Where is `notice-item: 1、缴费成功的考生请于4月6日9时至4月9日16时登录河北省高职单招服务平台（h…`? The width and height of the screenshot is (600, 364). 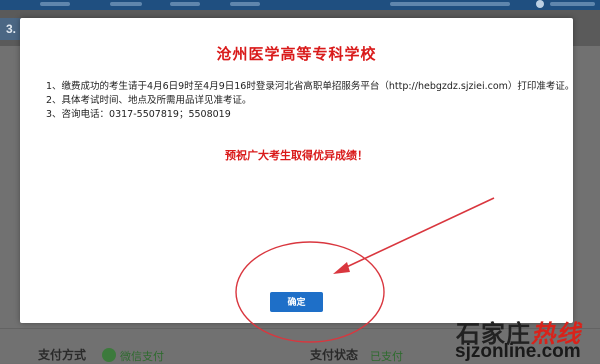
notice-item: 1、缴费成功的考生请于4月6日9时至4月9日16时登录河北省高职单招服务平台（h… is located at coordinates (310, 86).